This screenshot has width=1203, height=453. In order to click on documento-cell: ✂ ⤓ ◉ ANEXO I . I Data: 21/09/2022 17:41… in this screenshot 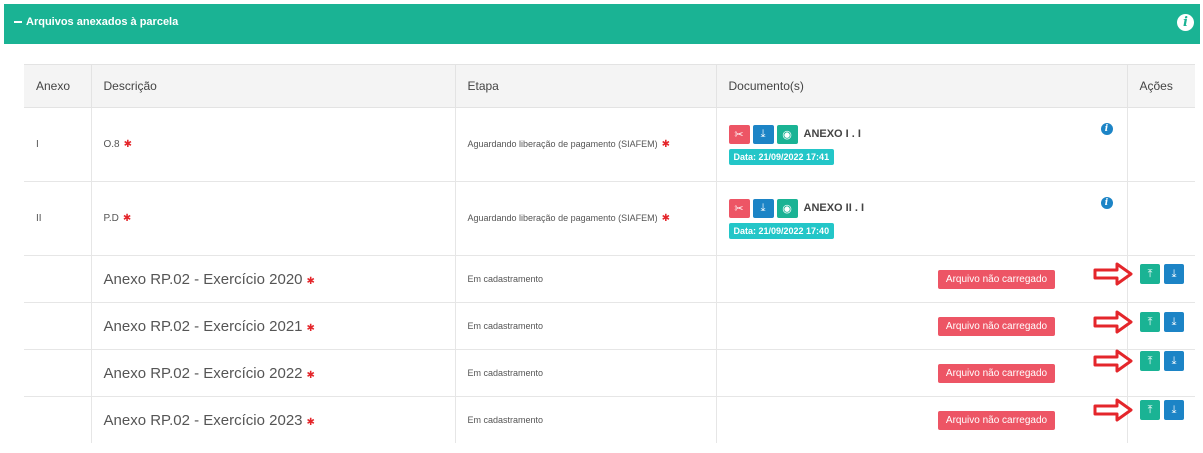, I will do `click(922, 144)`.